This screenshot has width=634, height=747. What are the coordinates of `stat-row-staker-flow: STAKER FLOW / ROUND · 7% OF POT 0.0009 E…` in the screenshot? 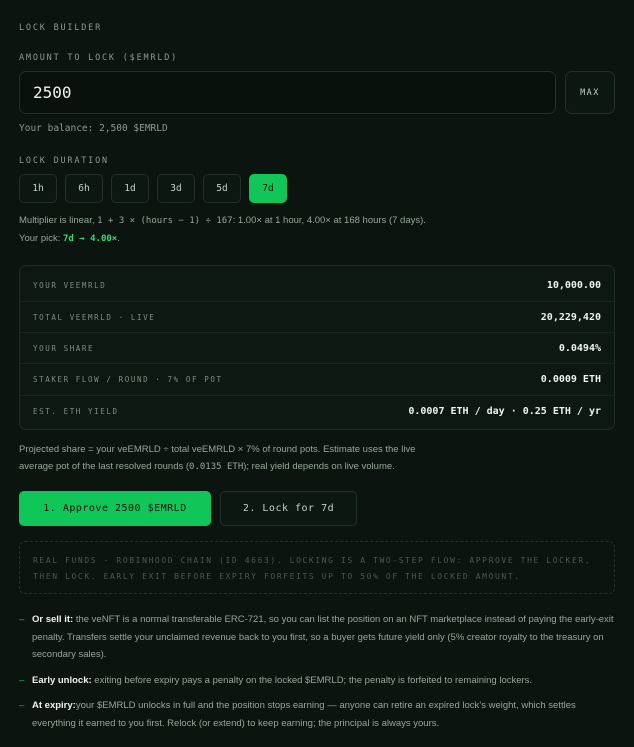 It's located at (317, 378).